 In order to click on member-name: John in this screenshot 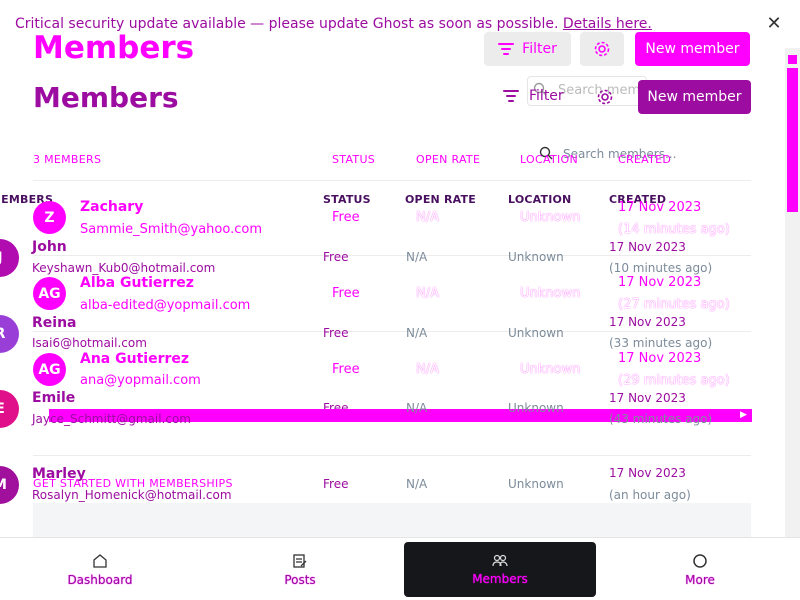, I will do `click(49, 247)`.